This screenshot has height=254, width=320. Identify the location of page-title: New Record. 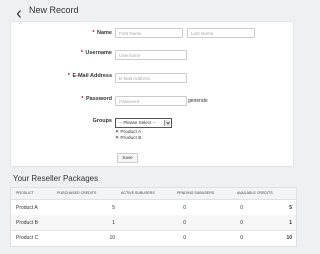
(54, 10).